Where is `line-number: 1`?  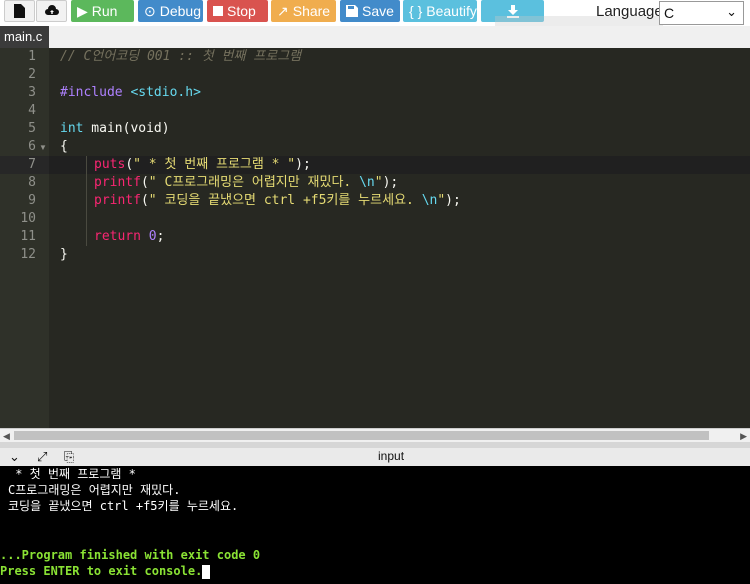
line-number: 1 is located at coordinates (32, 56).